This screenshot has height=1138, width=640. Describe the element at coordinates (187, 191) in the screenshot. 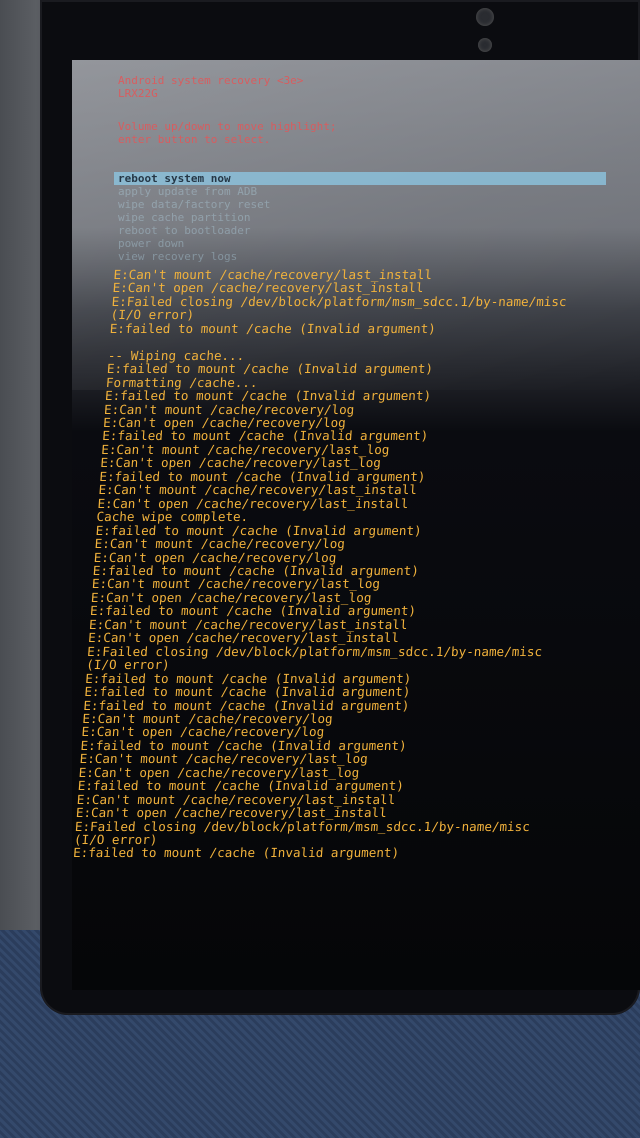

I see `menu-item-apply-update-adb: apply update from ADB` at that location.